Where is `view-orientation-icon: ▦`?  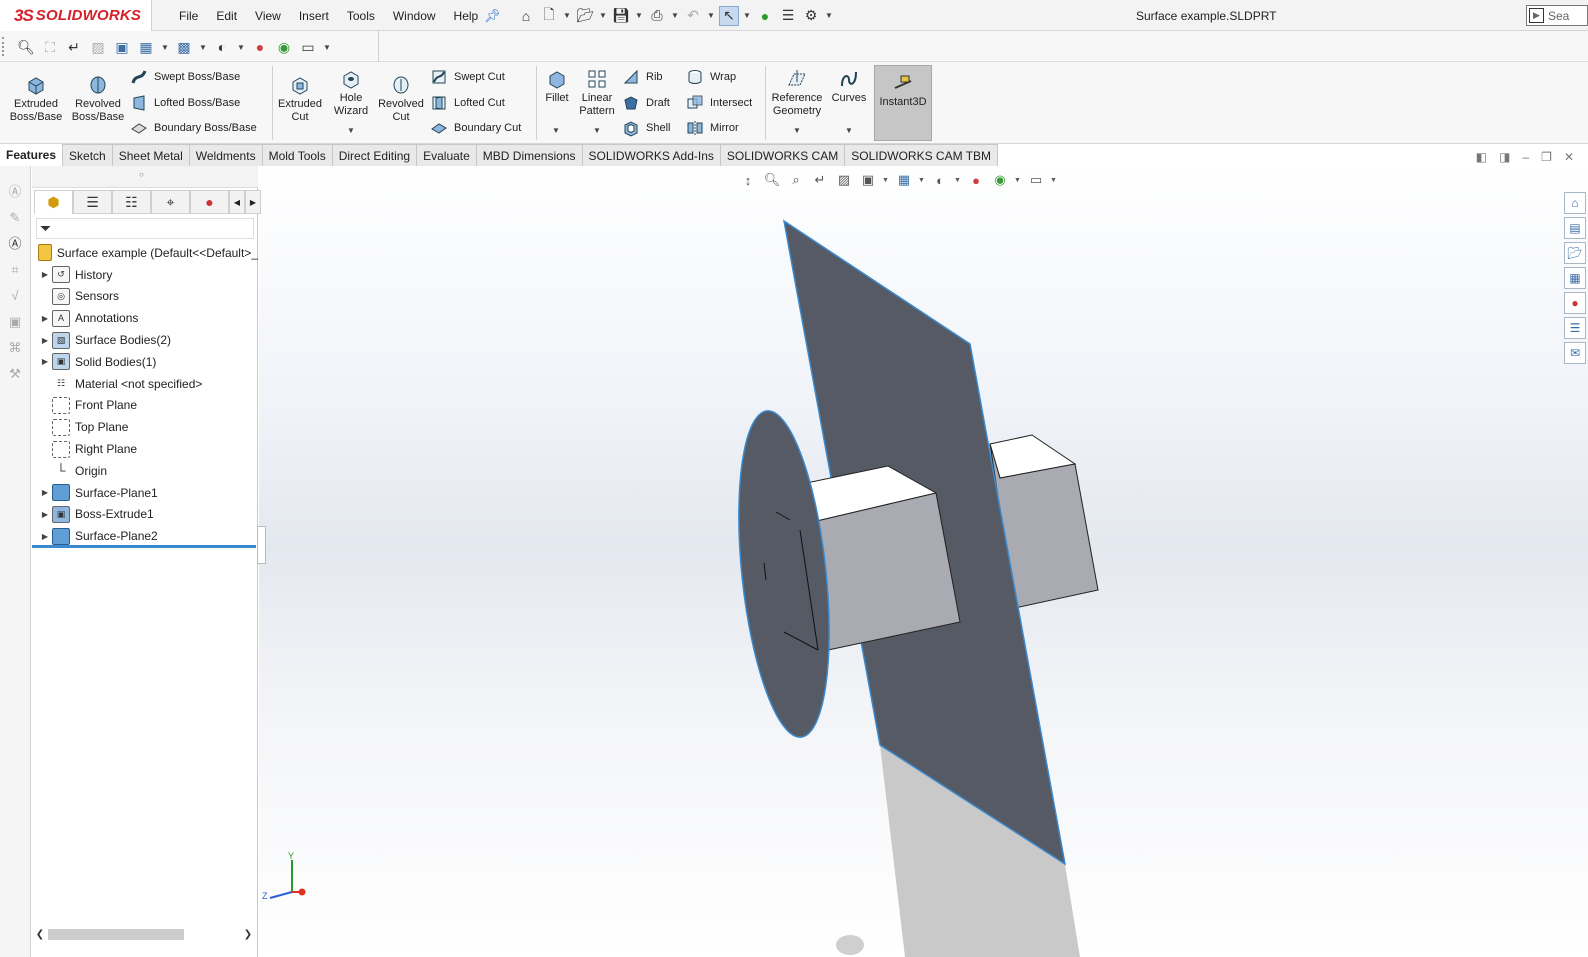
view-orientation-icon: ▦ is located at coordinates (146, 47).